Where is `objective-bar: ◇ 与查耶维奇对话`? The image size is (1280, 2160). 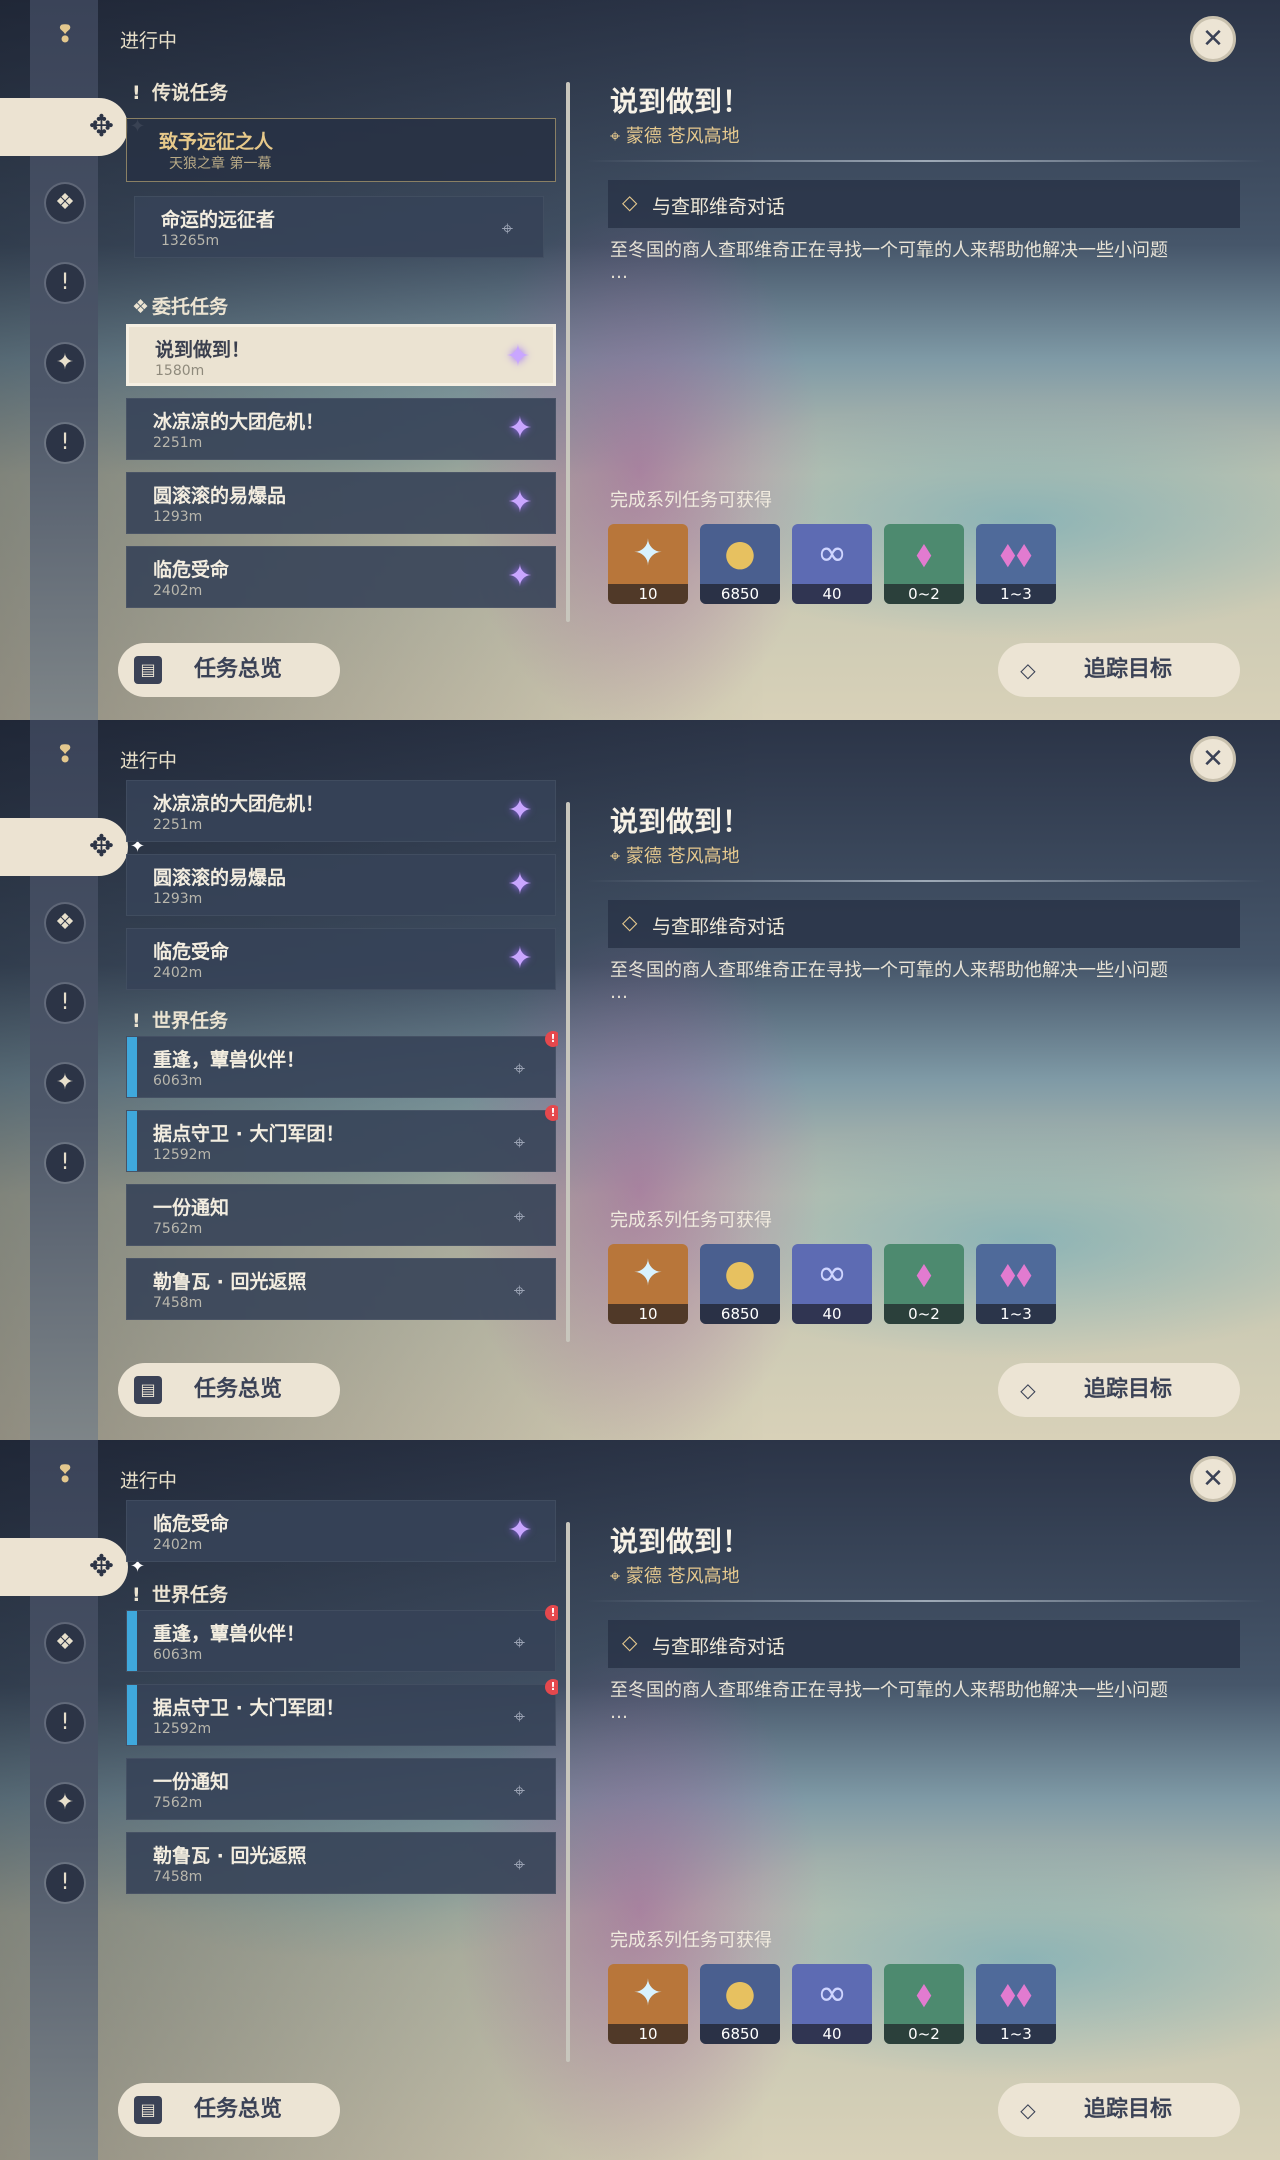 objective-bar: ◇ 与查耶维奇对话 is located at coordinates (924, 924).